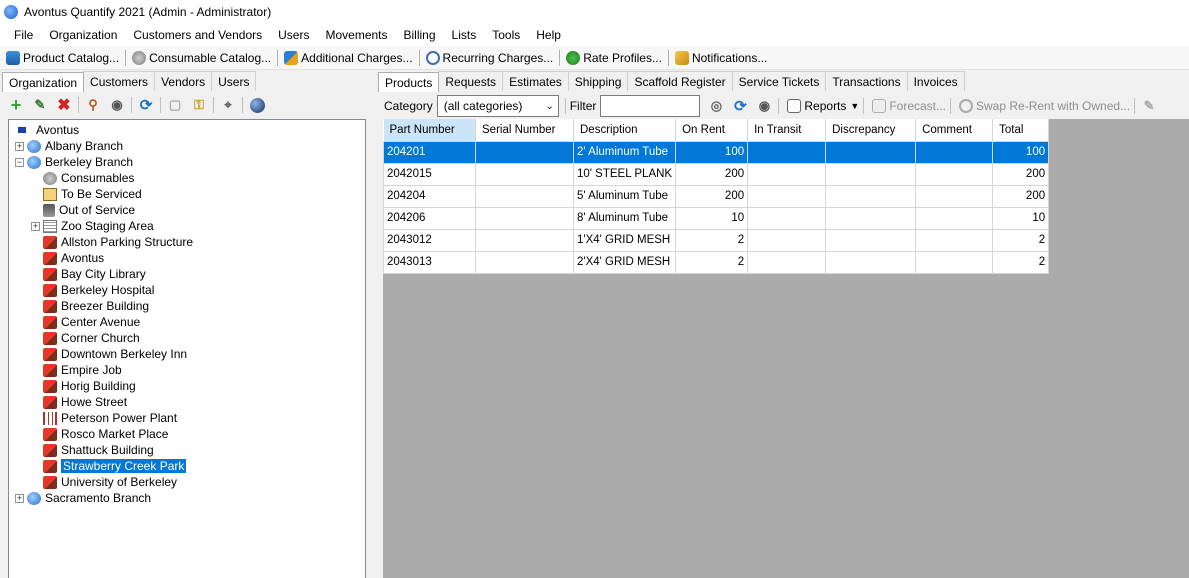 Image resolution: width=1189 pixels, height=578 pixels. What do you see at coordinates (650, 106) in the screenshot?
I see `filter-input` at bounding box center [650, 106].